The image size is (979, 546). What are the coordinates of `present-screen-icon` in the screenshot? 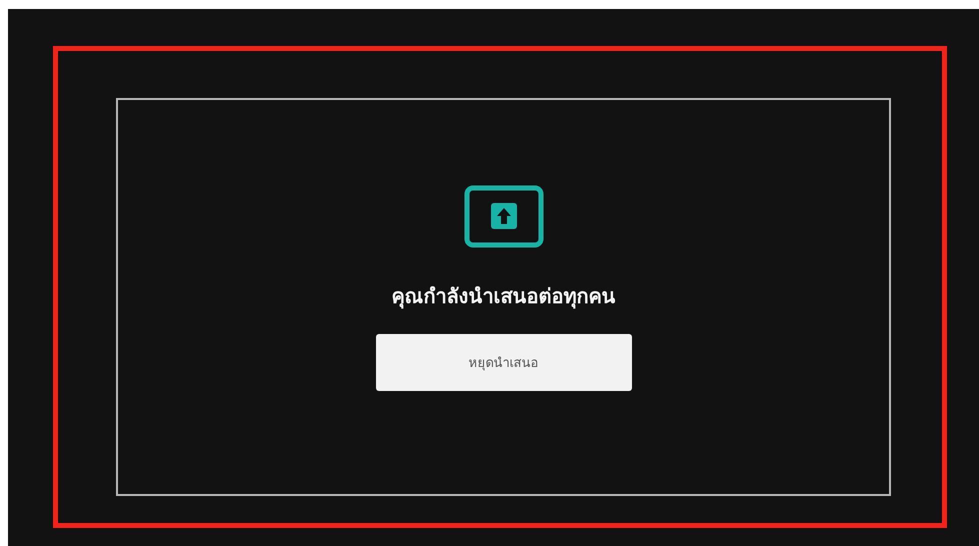 It's located at (504, 216).